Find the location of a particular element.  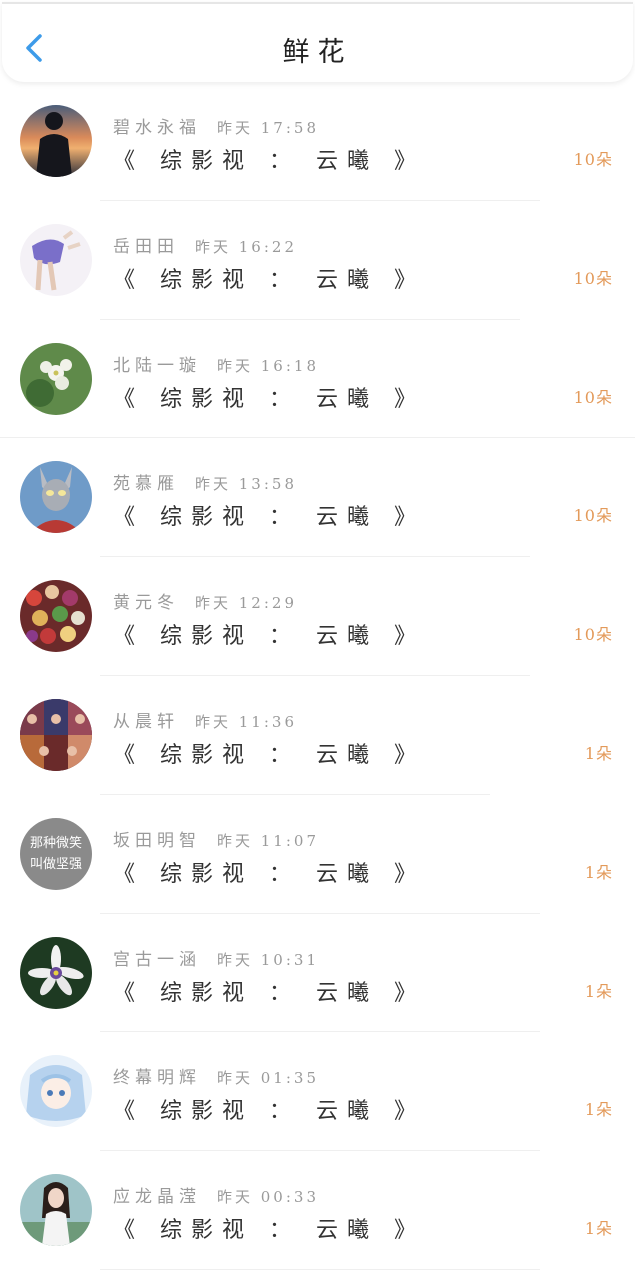

header-bar: 鲜花 is located at coordinates (317, 42).